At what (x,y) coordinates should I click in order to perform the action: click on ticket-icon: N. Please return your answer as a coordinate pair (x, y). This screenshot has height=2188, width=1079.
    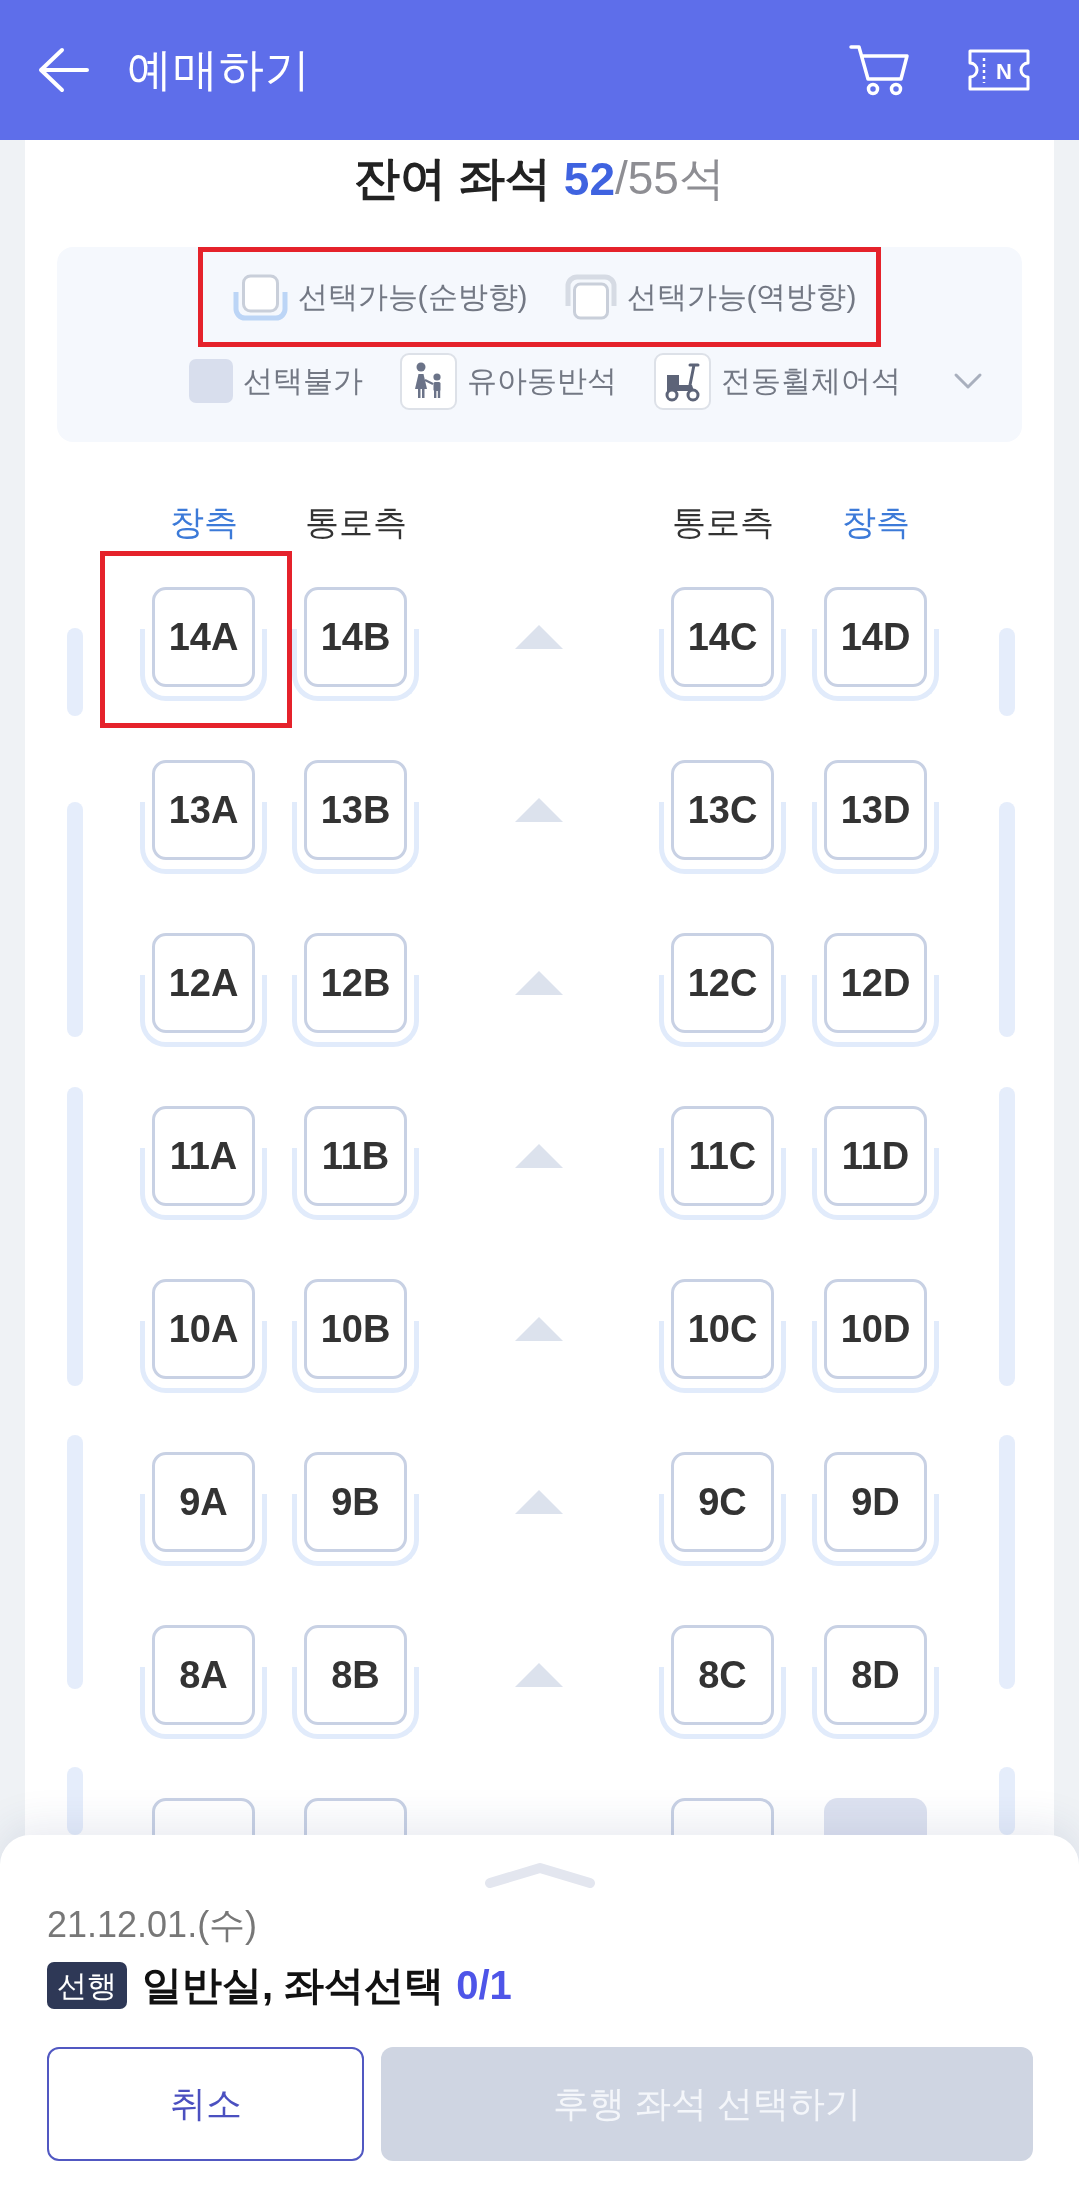
    Looking at the image, I should click on (999, 70).